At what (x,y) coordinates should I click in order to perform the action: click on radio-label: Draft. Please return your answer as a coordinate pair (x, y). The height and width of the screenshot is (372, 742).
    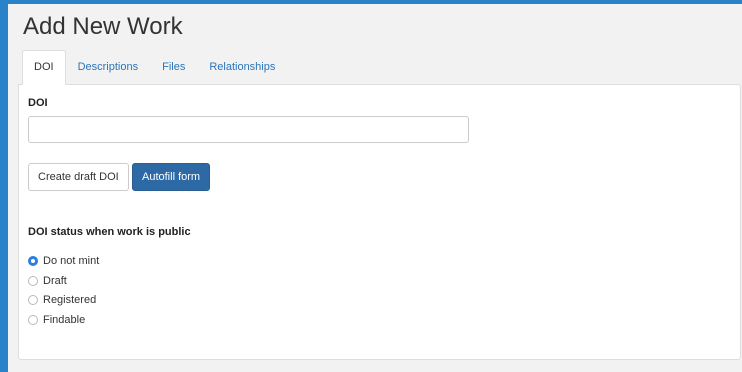
    Looking at the image, I should click on (55, 280).